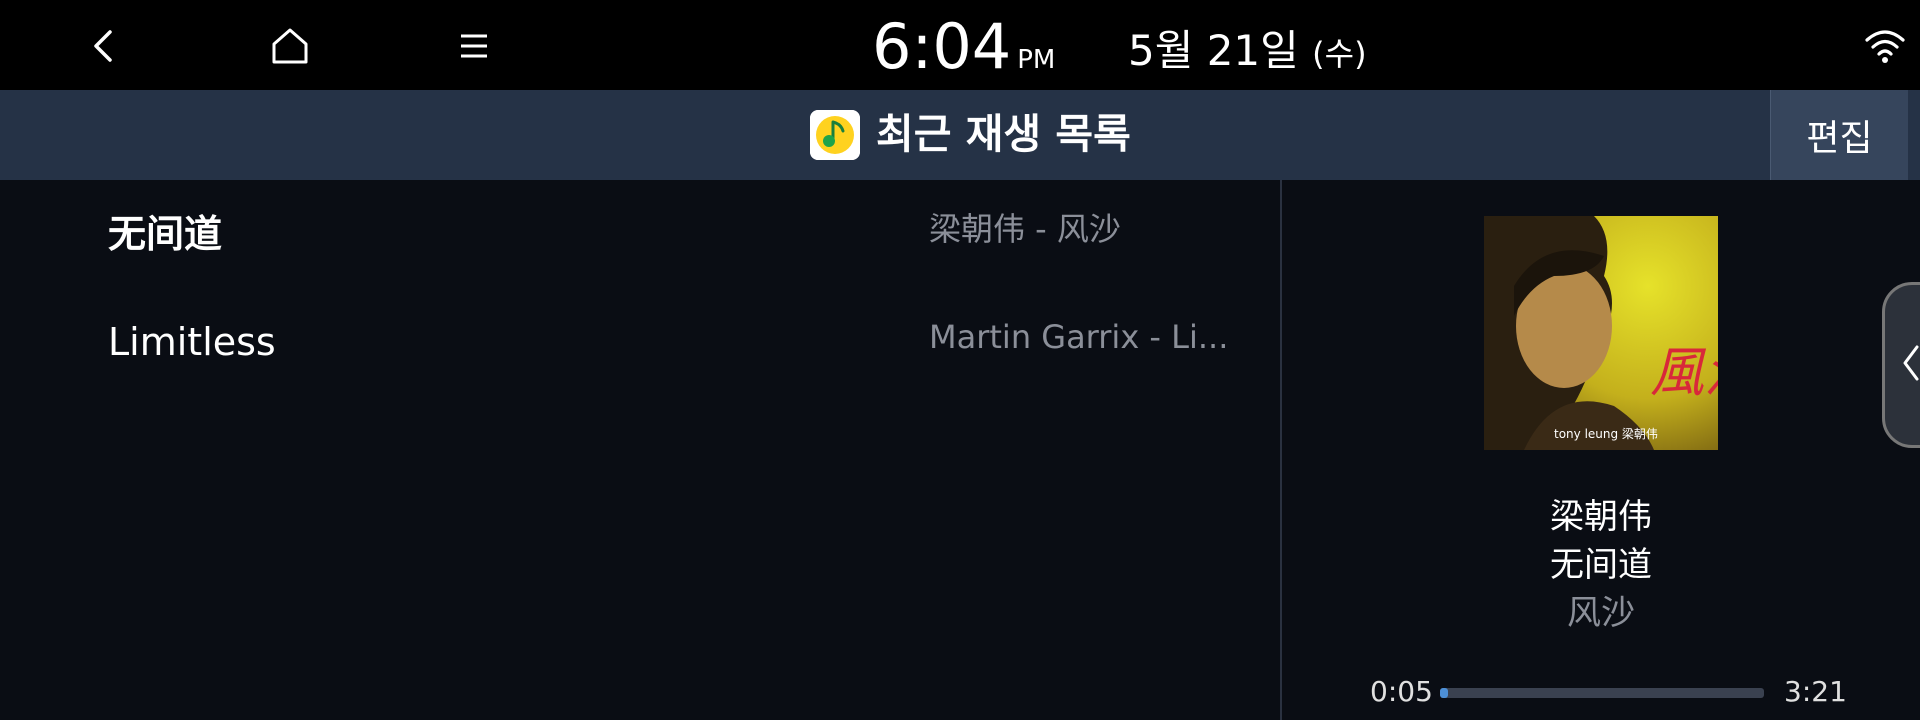  Describe the element at coordinates (1601, 565) in the screenshot. I see `now-playing-title: 无间道` at that location.